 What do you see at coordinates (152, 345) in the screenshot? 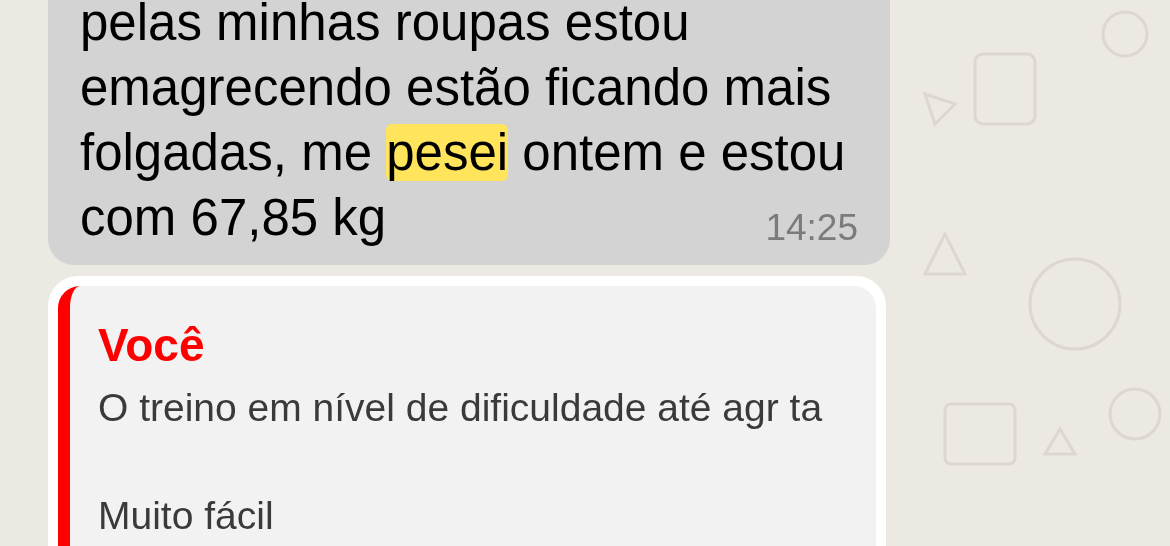
I see `quoted-author: Você` at bounding box center [152, 345].